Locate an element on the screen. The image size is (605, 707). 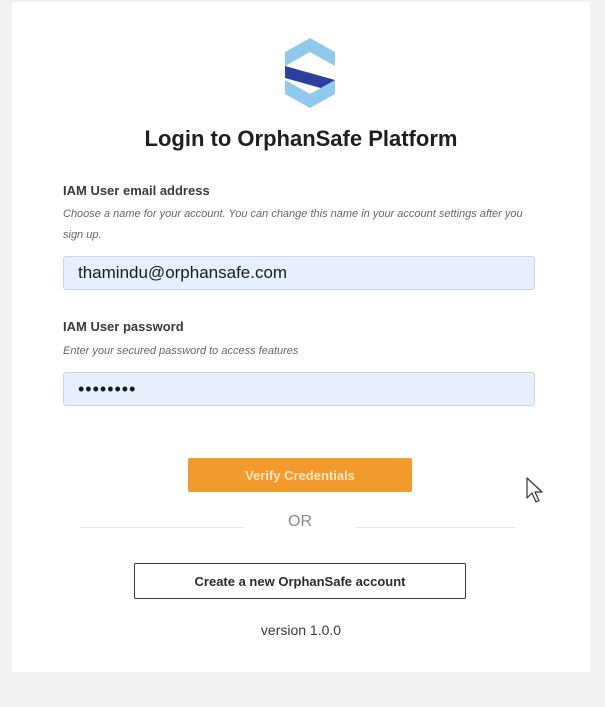
email-label: IAM User email address is located at coordinates (136, 190).